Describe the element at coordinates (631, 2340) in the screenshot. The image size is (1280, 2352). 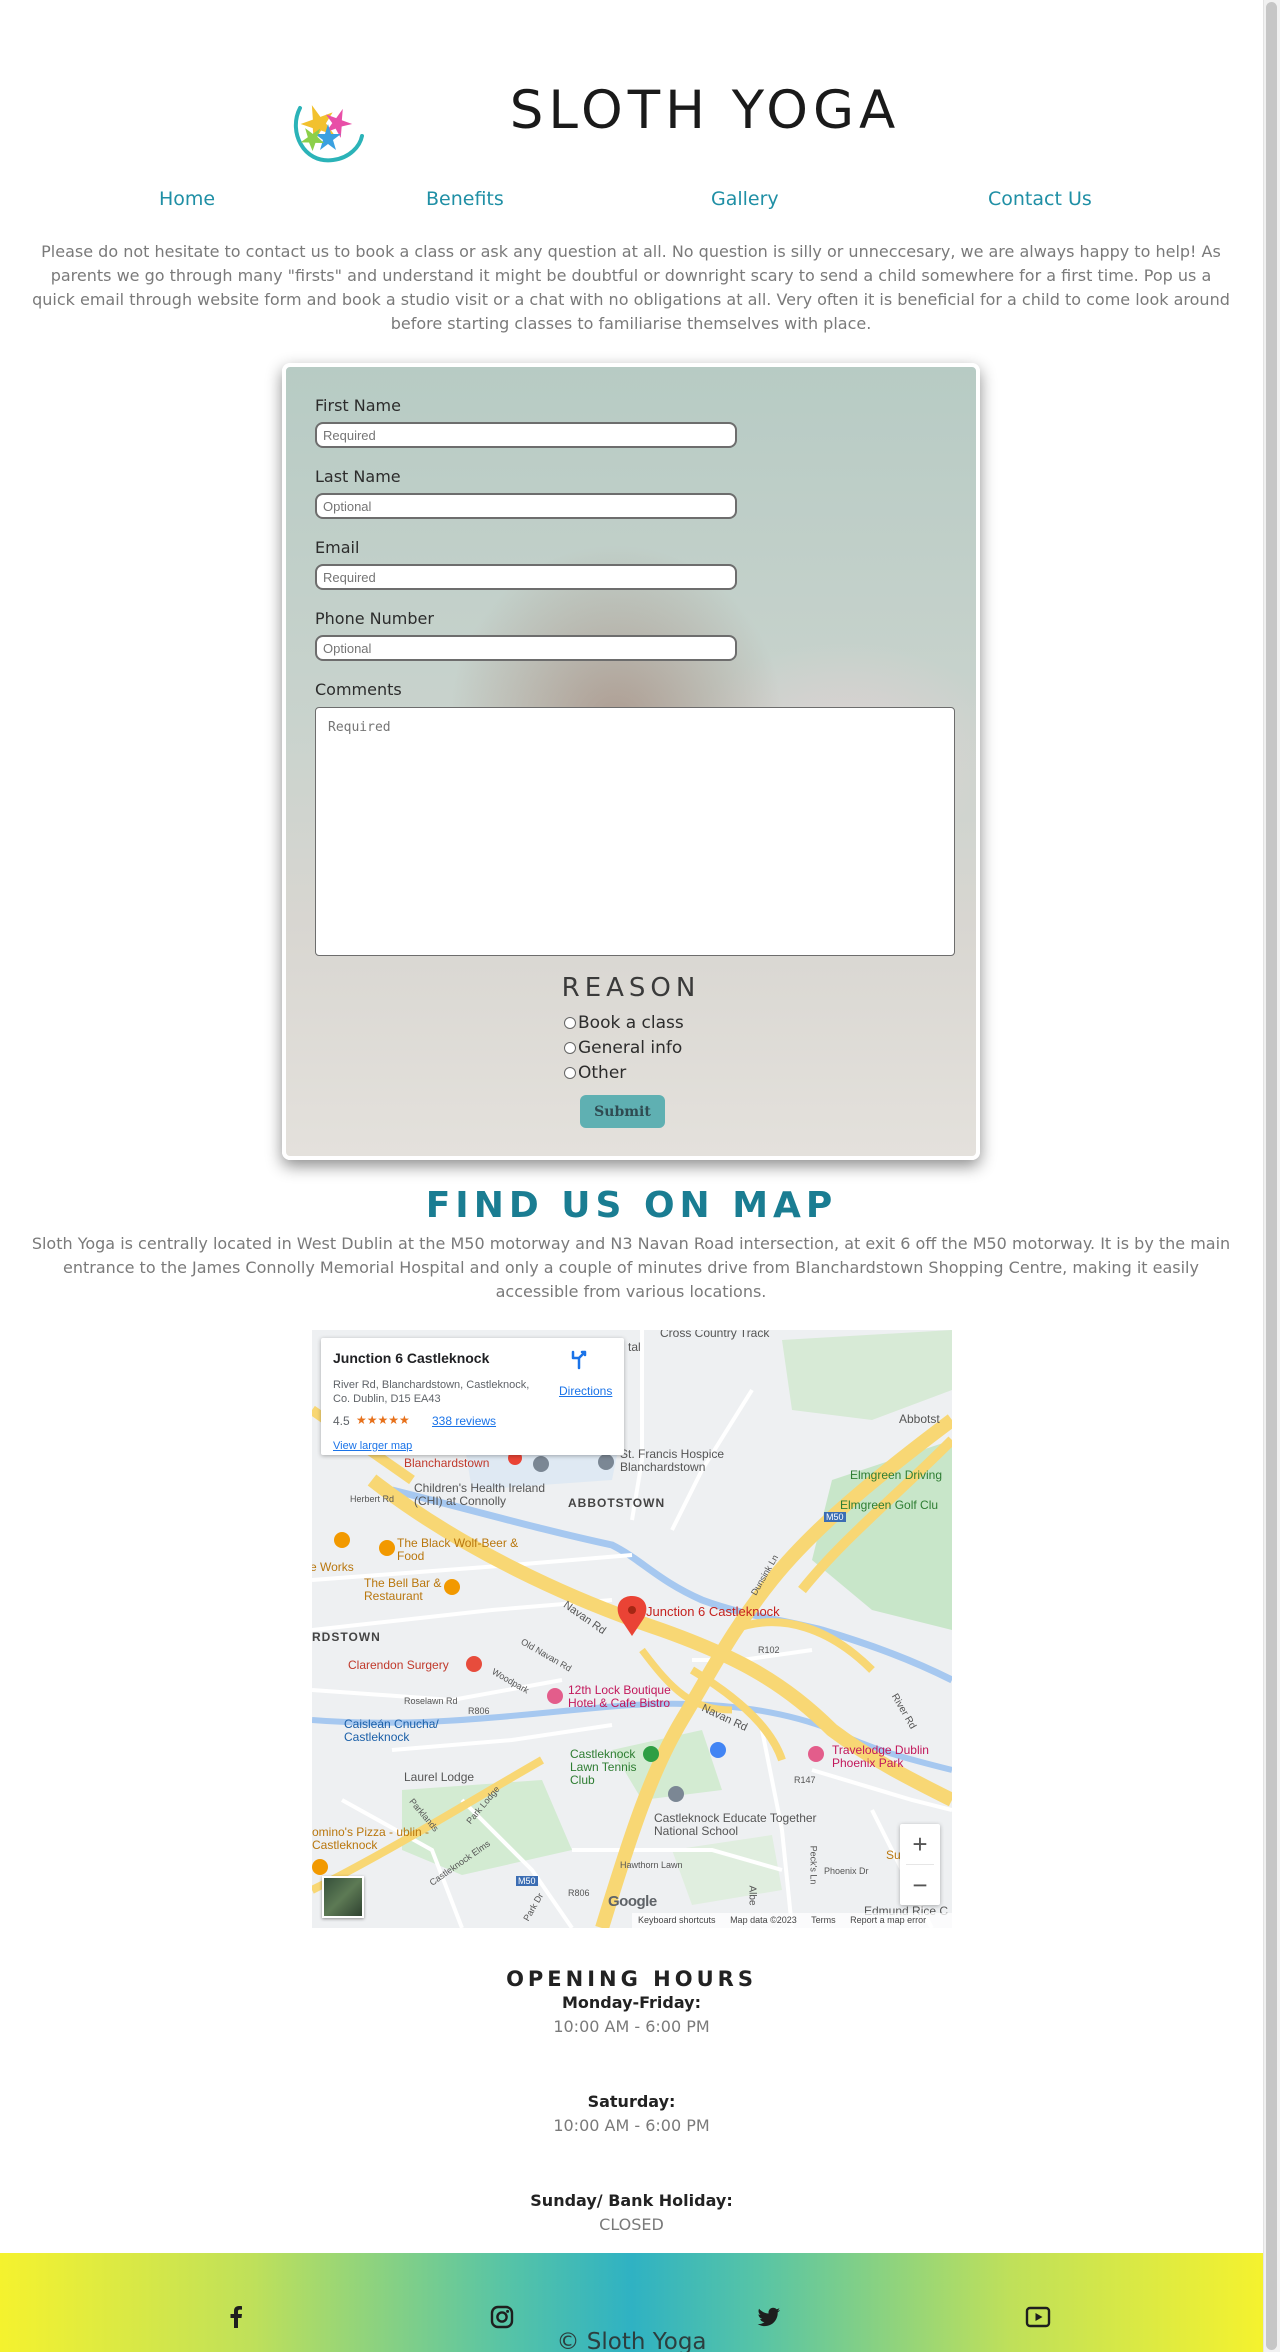
I see `copyright-text: © Sloth Yoga` at that location.